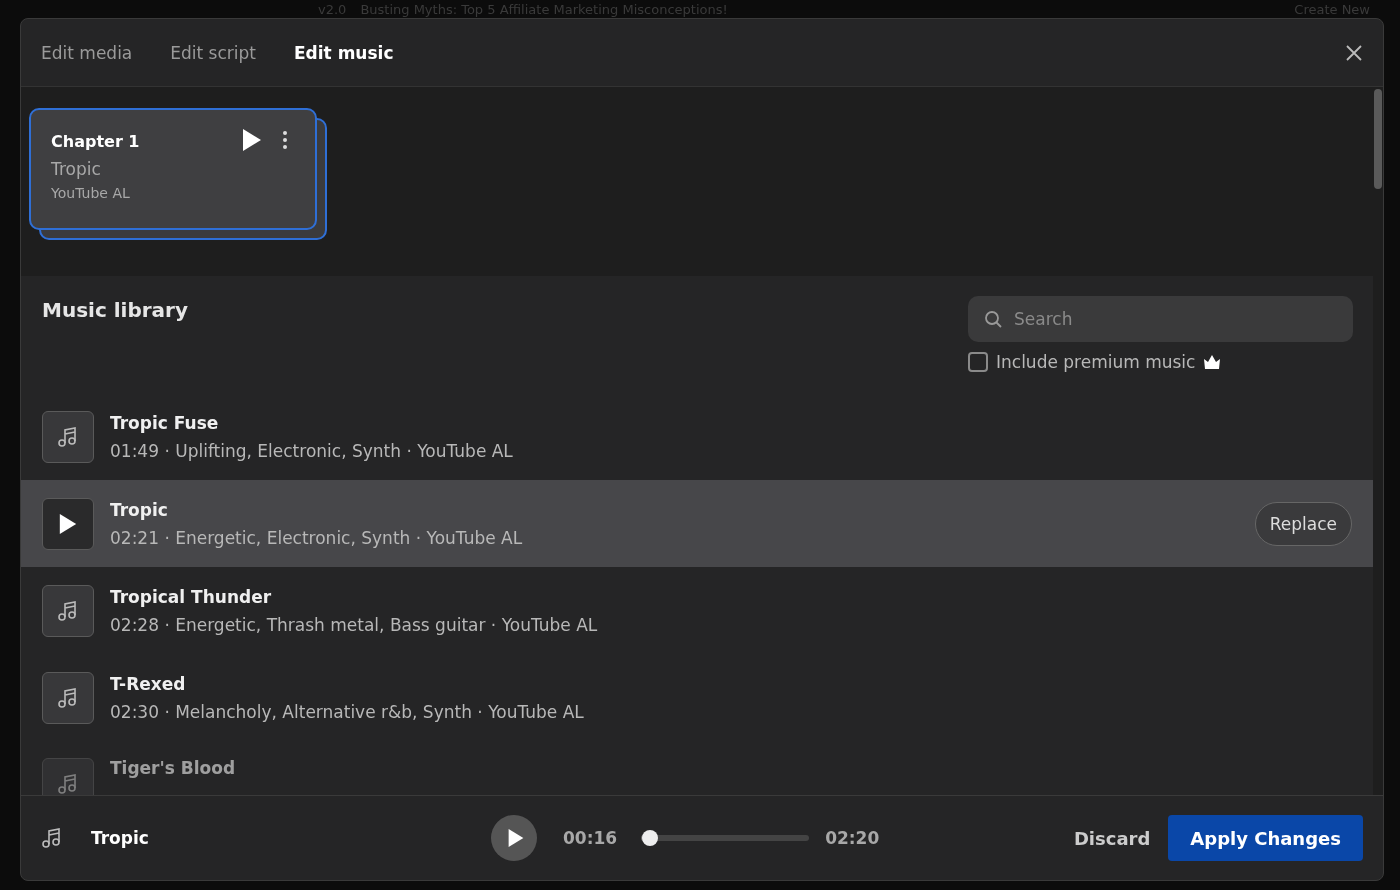 The width and height of the screenshot is (1400, 890). I want to click on chapter-track: Tropic, so click(76, 169).